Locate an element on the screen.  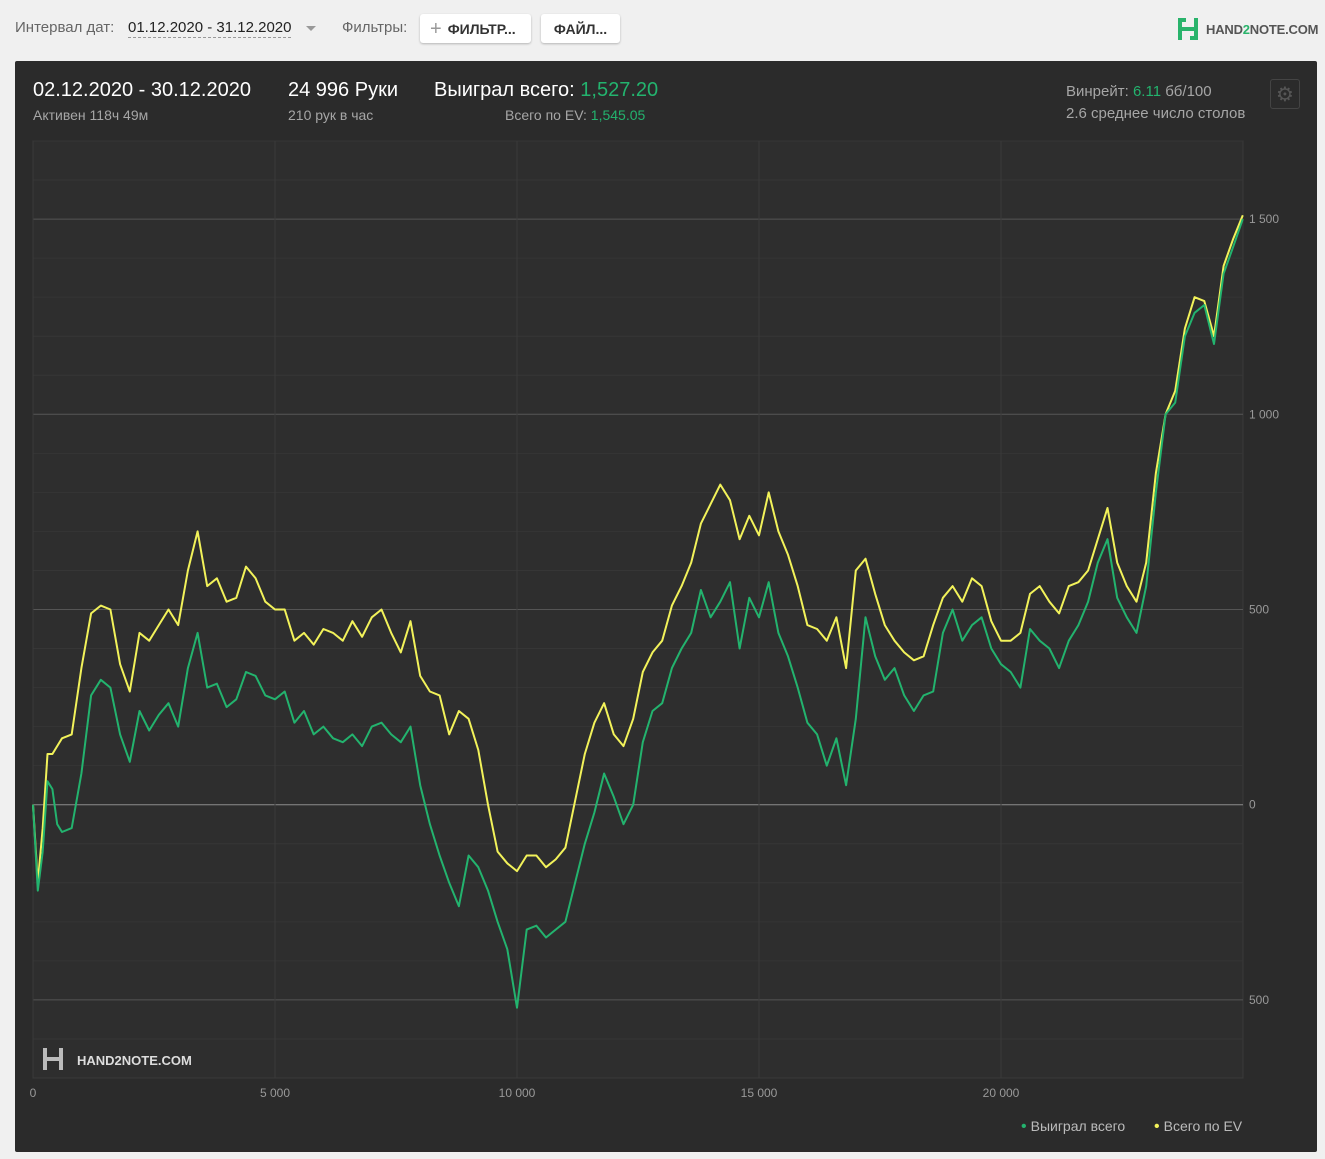
watermark-text: HAND2NOTE.COM is located at coordinates (134, 1060).